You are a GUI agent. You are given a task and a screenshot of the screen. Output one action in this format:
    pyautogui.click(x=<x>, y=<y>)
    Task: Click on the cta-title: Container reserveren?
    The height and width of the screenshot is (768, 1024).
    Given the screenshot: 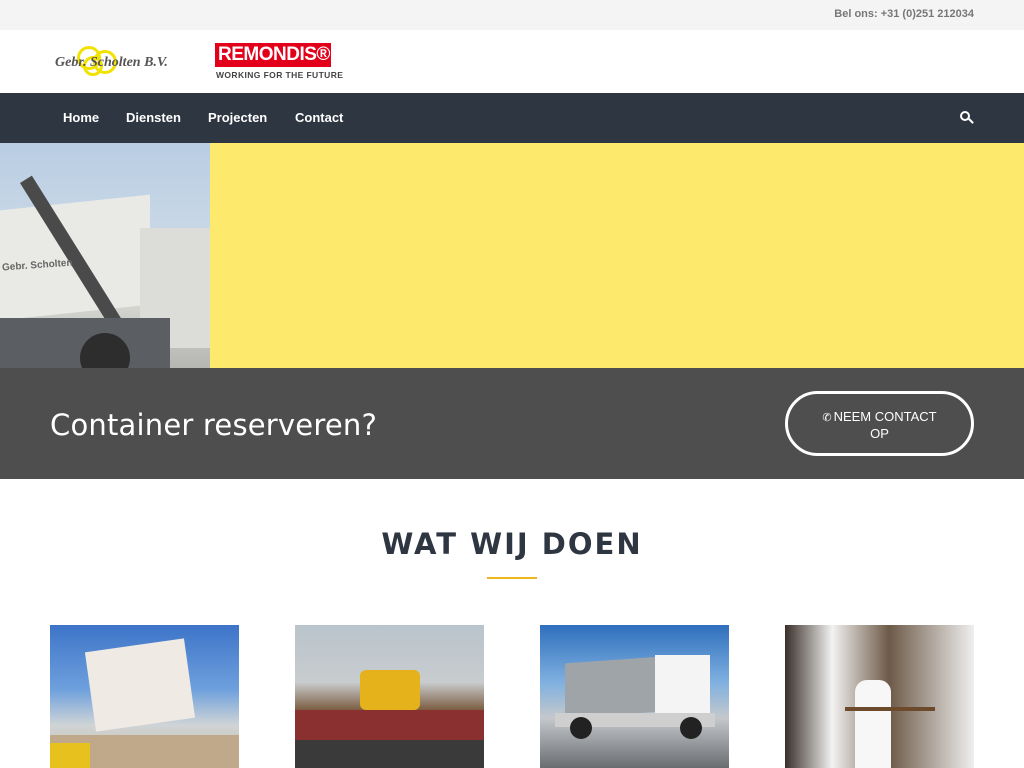 What is the action you would take?
    pyautogui.click(x=214, y=425)
    